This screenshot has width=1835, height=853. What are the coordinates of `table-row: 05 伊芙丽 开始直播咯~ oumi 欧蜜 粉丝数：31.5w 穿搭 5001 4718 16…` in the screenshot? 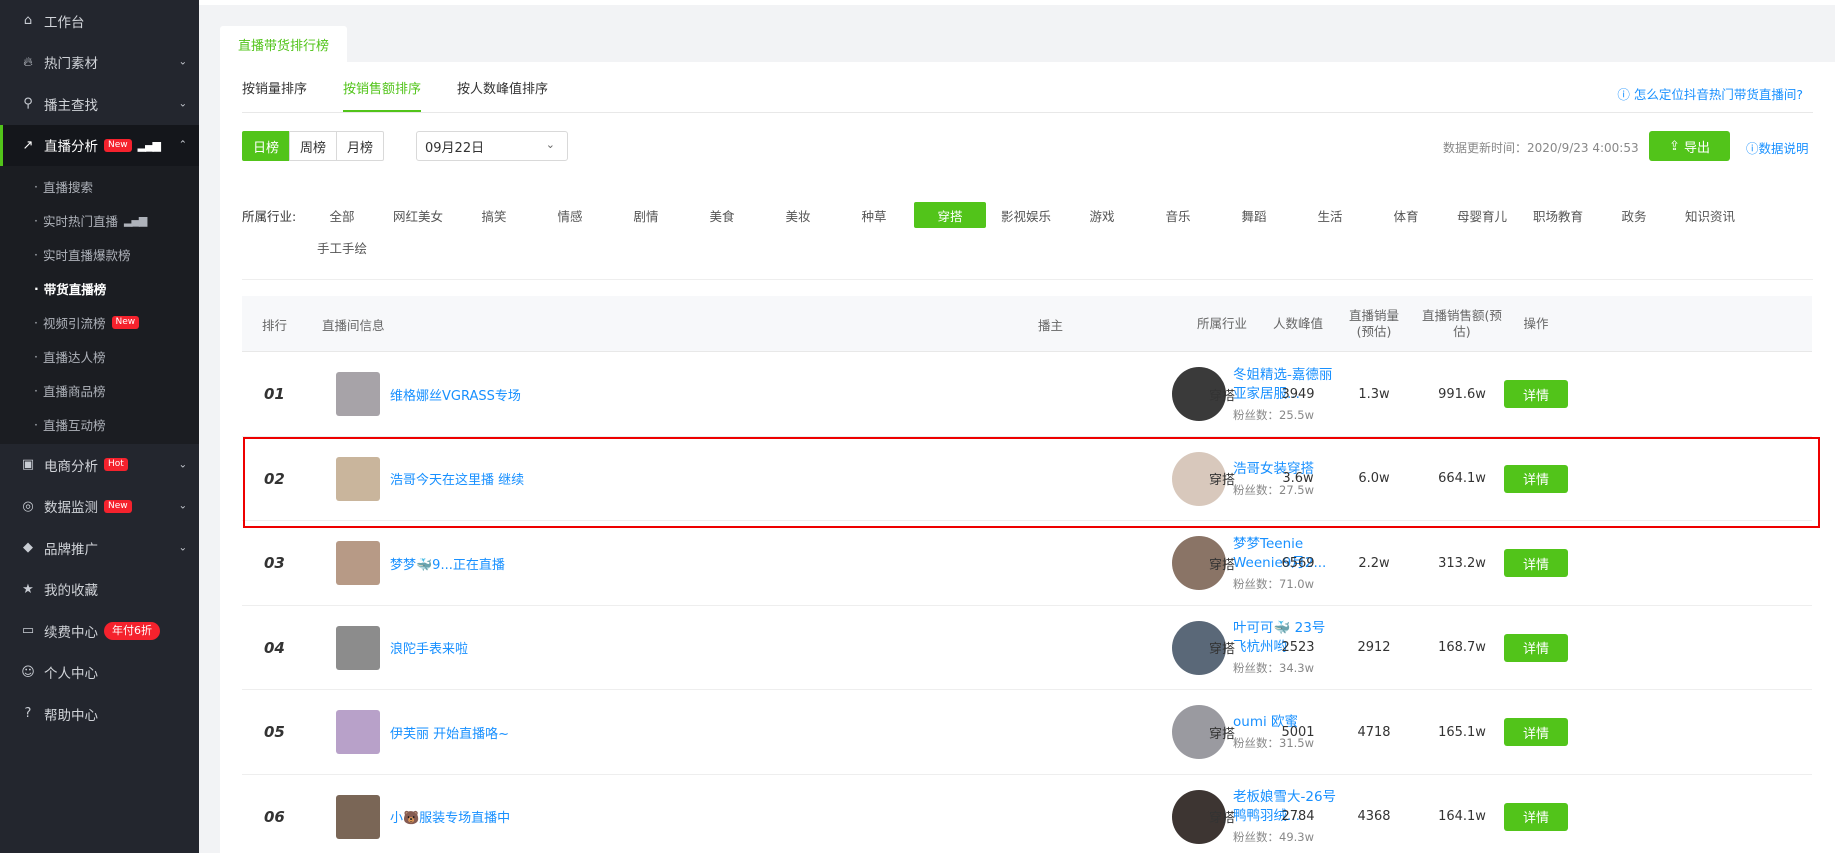 It's located at (1027, 732).